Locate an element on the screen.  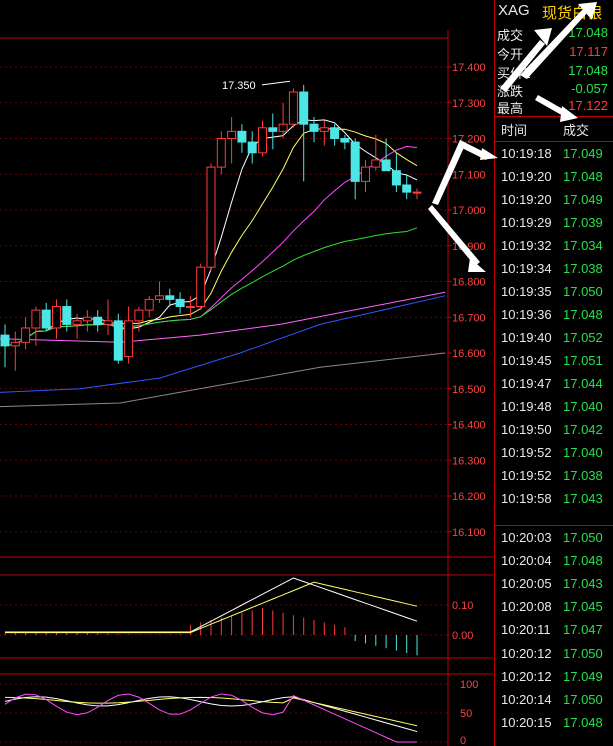
tick-row: 10:19:52 17.038 is located at coordinates (554, 476).